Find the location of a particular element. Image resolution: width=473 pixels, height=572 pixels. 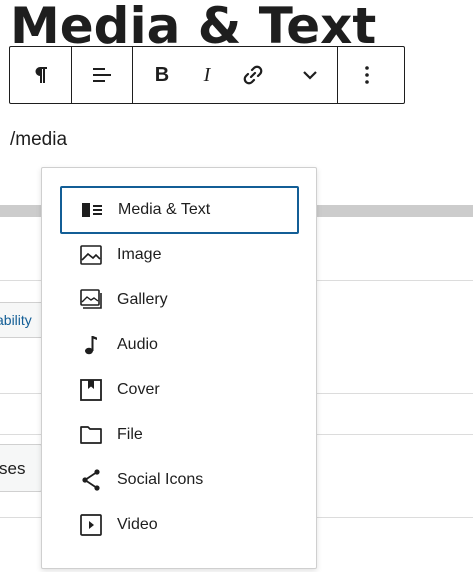

background-chip: ability is located at coordinates (22, 320).